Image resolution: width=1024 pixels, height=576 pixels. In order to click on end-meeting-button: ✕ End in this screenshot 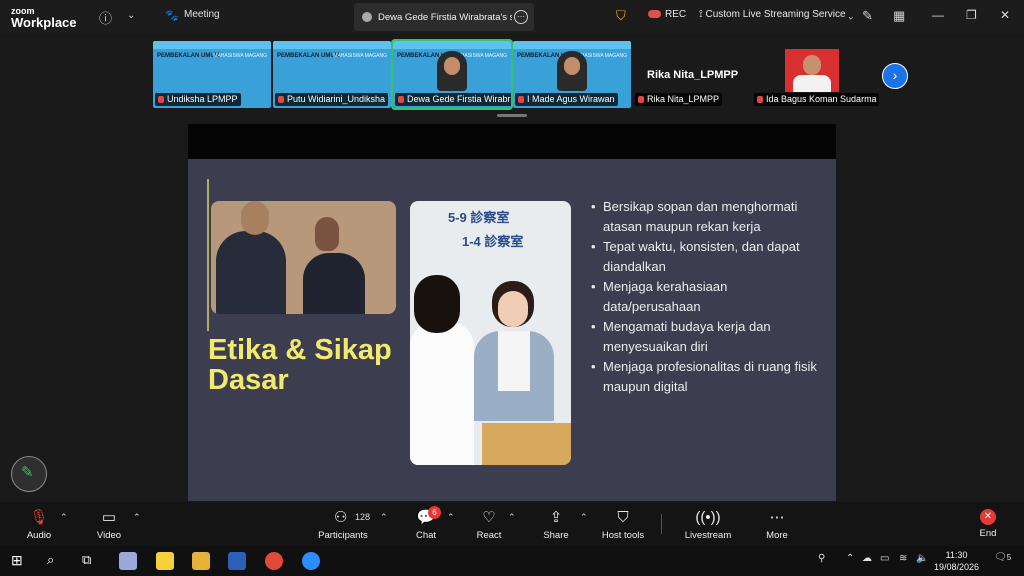, I will do `click(988, 524)`.